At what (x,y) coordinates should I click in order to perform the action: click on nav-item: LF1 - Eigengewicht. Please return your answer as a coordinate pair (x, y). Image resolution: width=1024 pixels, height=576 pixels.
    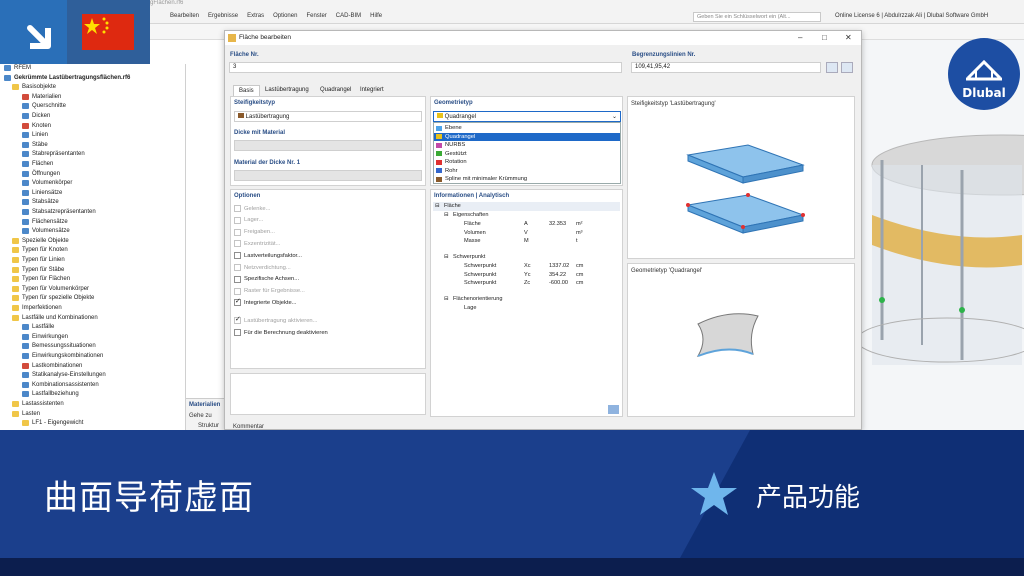
    Looking at the image, I should click on (52, 423).